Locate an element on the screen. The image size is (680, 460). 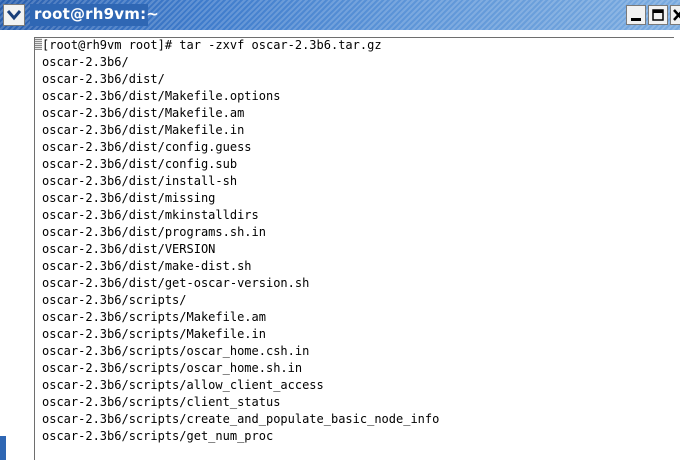
close-icon is located at coordinates (676, 15).